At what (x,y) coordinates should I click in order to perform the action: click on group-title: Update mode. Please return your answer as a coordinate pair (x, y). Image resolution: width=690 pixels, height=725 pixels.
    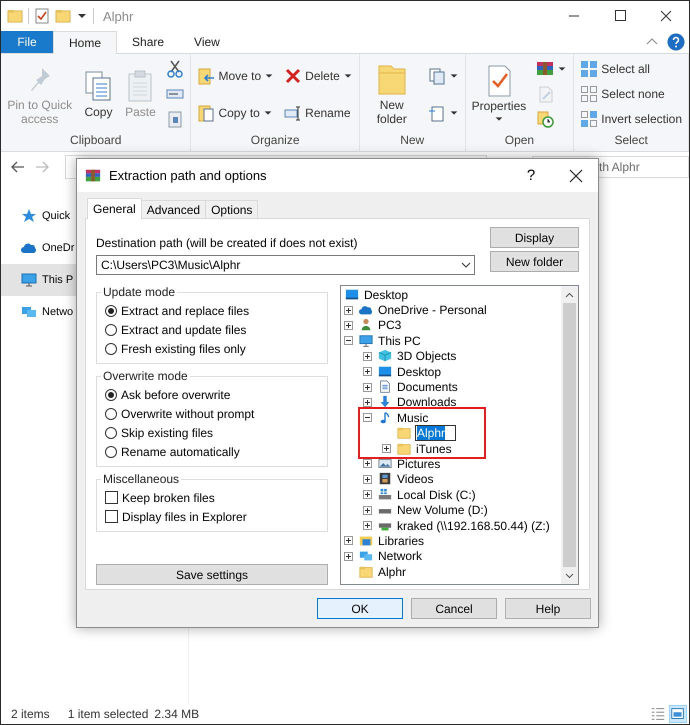
    Looking at the image, I should click on (139, 292).